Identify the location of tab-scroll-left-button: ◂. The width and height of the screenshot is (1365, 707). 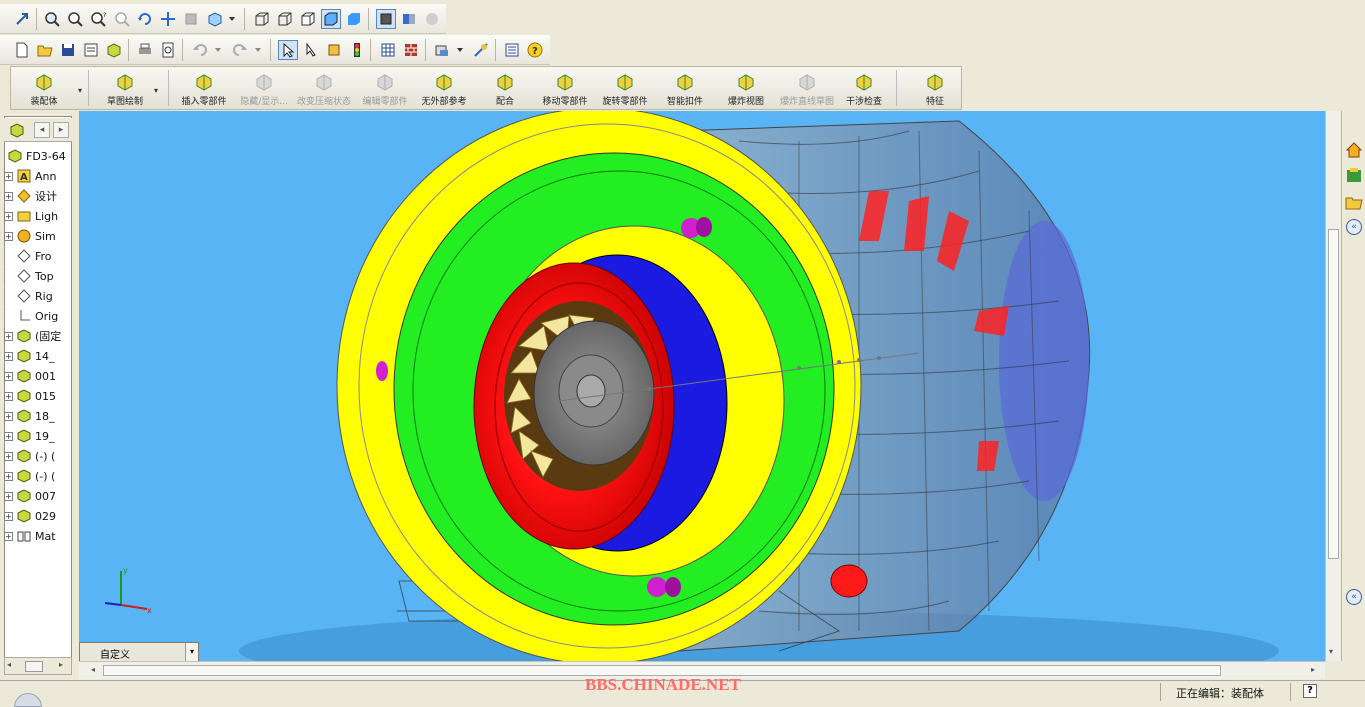
(42, 130).